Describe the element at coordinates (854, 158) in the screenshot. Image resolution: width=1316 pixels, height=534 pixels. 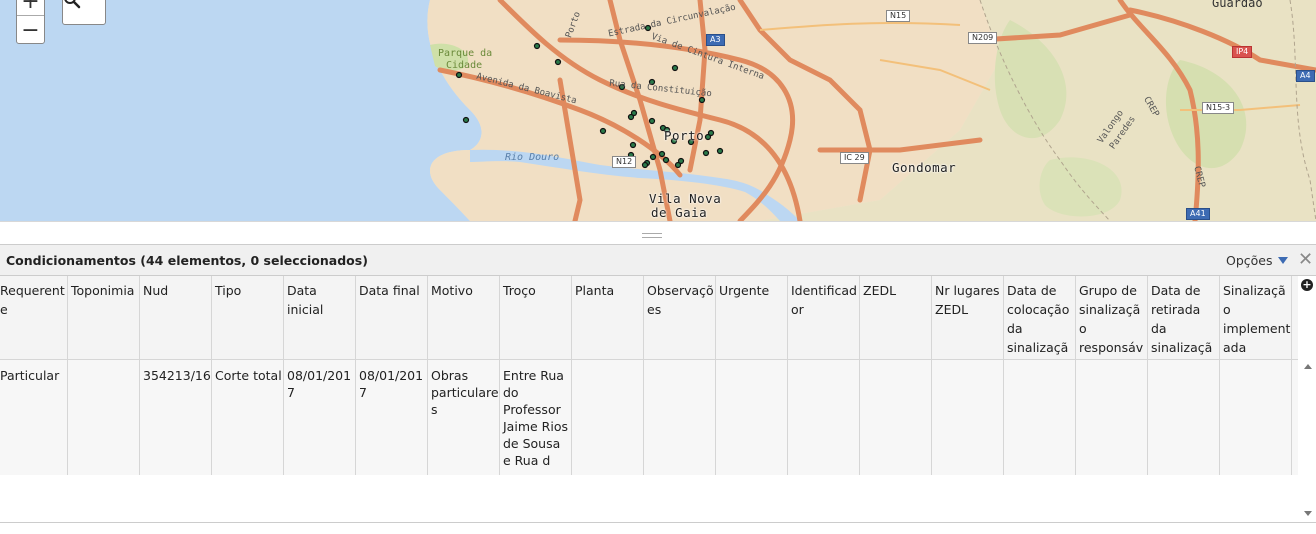
I see `map-shield-ic29: IC 29` at that location.